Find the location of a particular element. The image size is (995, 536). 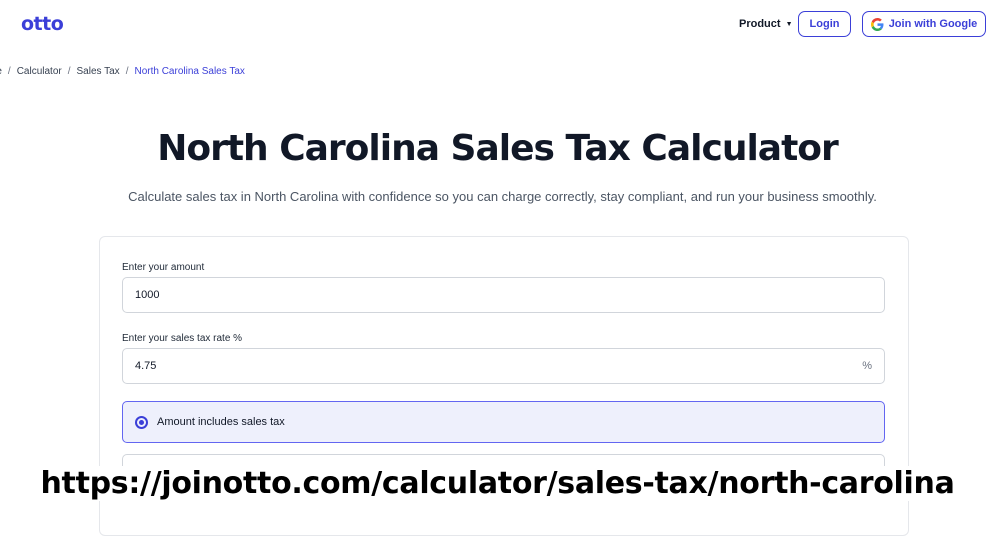

product-menu: Product ▼ is located at coordinates (766, 24).